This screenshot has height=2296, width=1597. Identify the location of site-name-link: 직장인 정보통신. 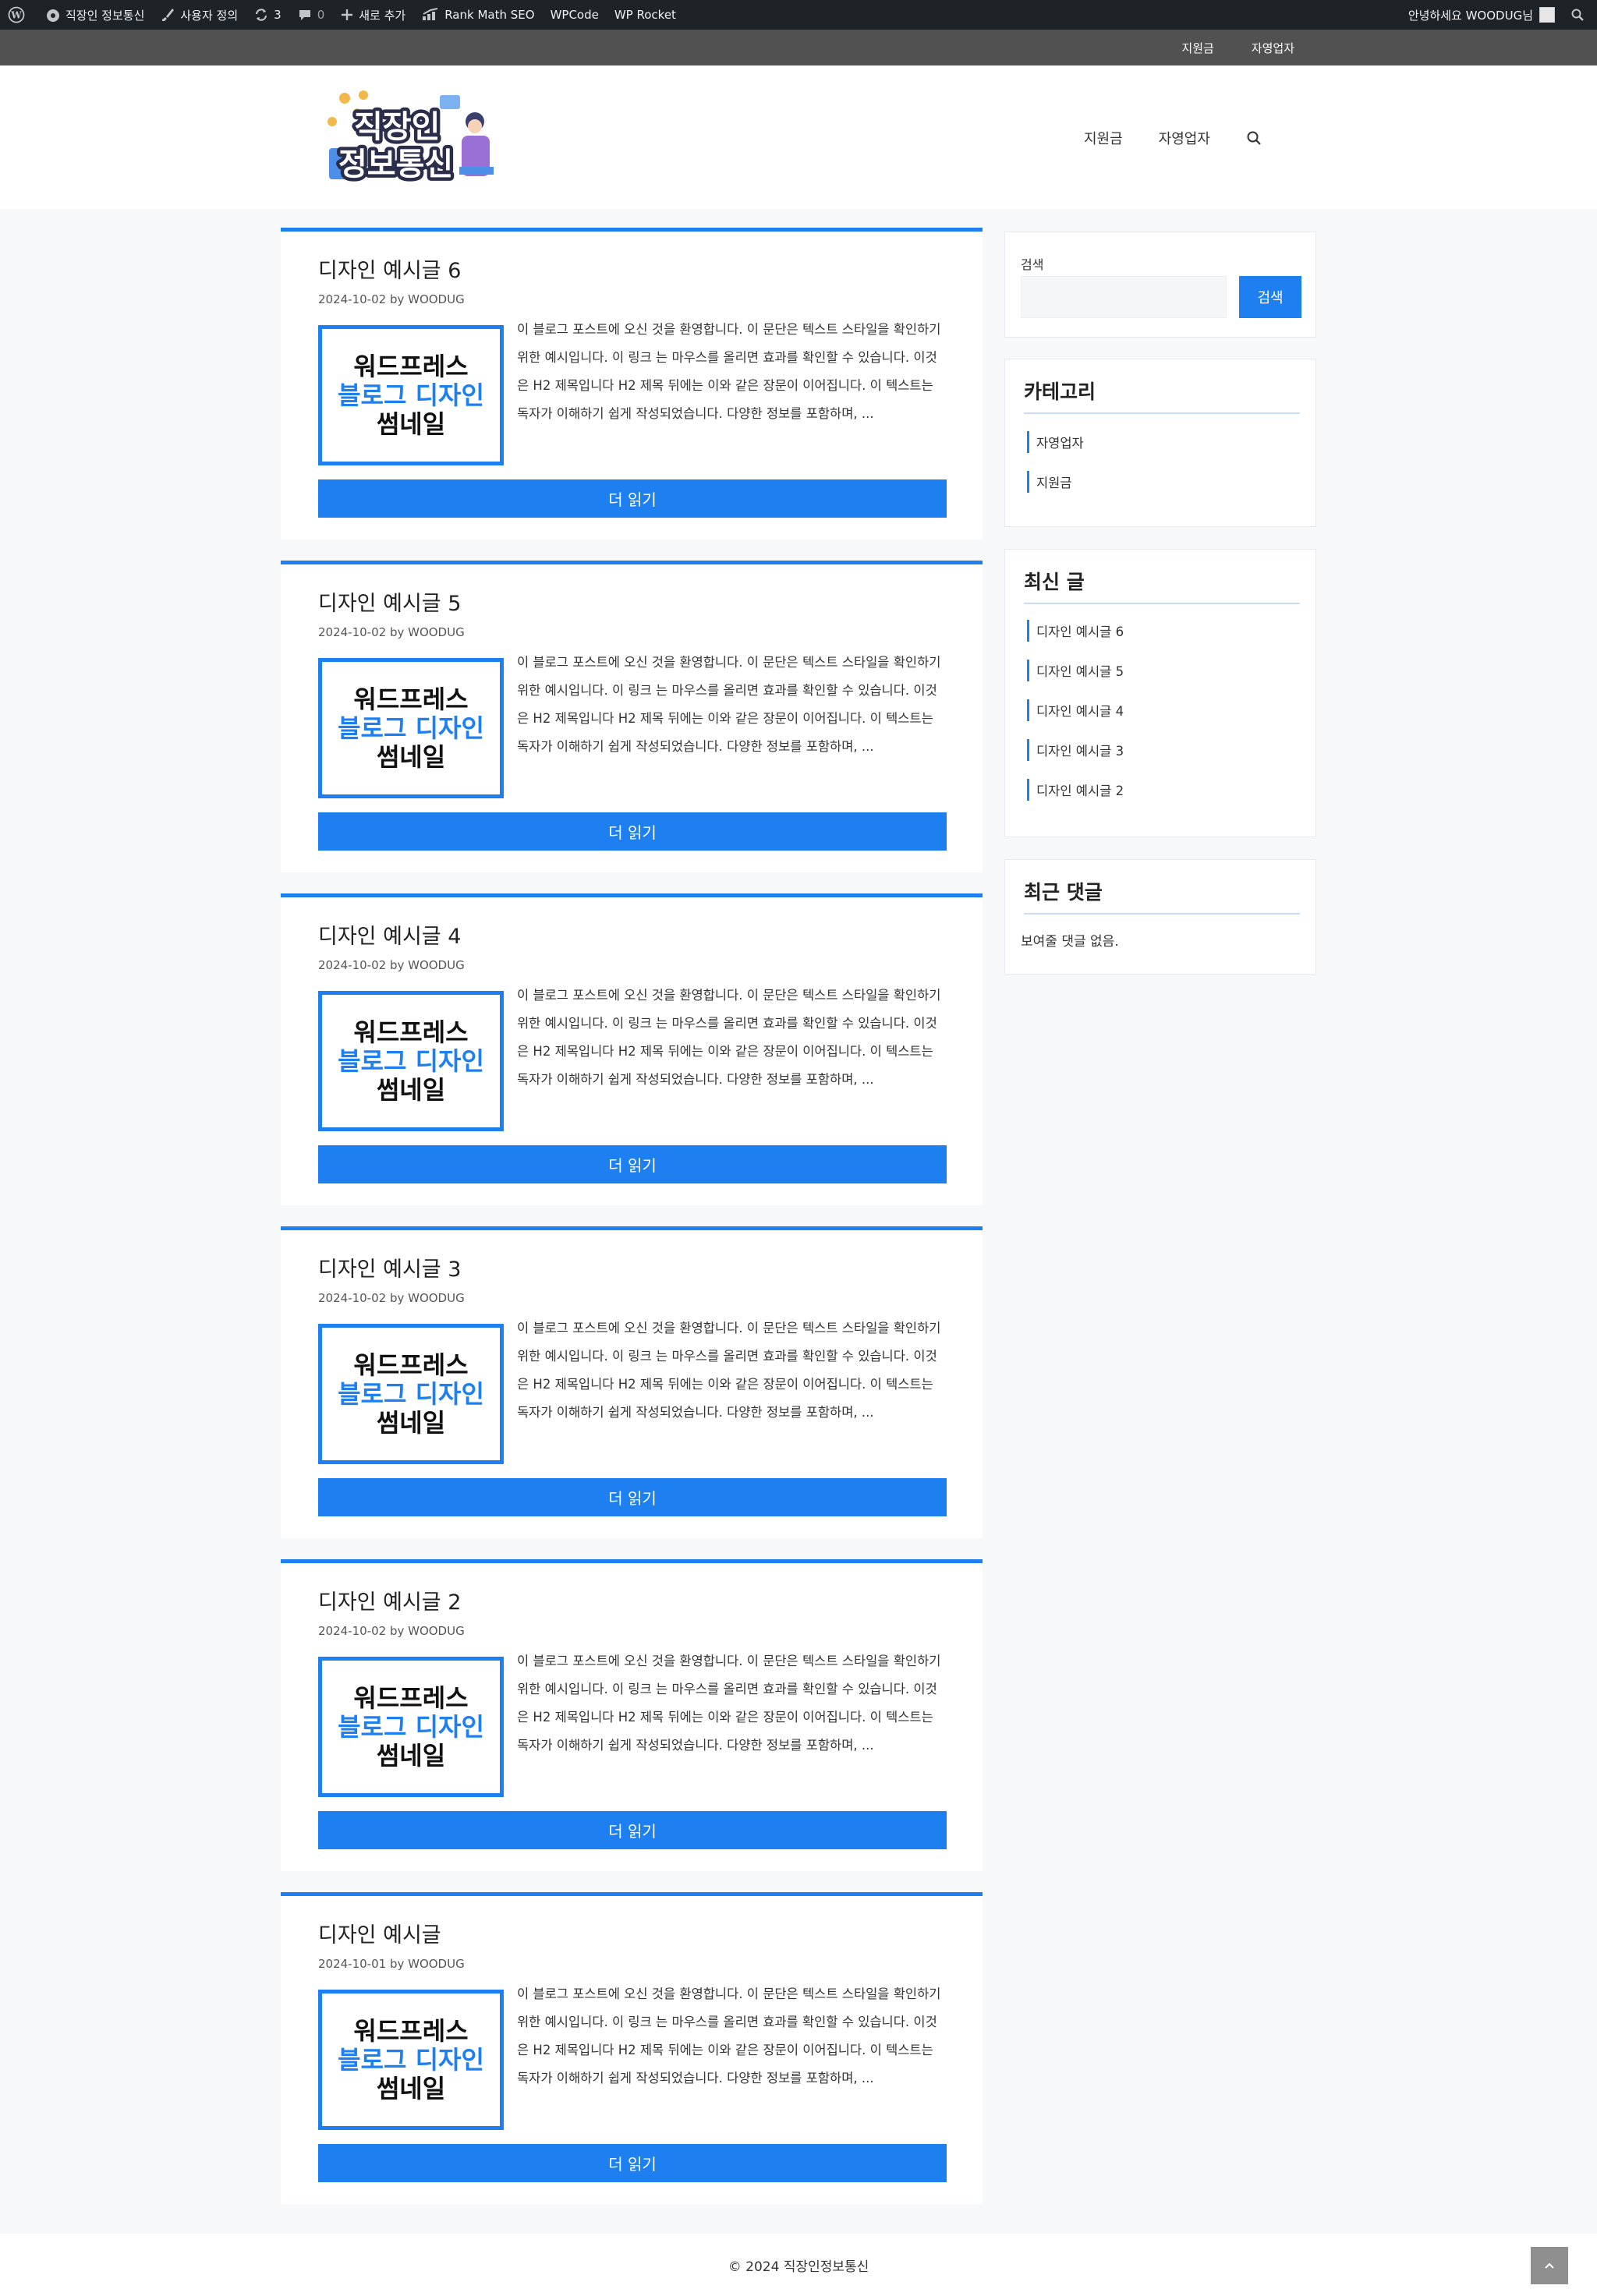
(94, 15).